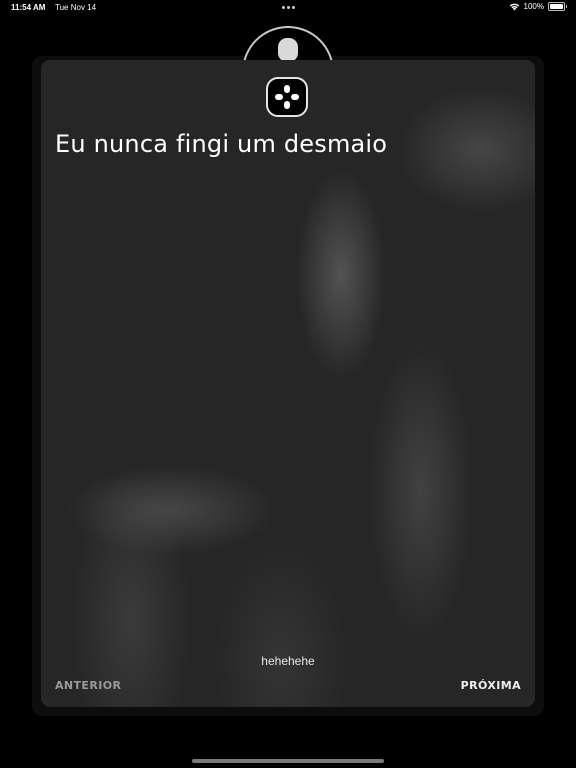 The height and width of the screenshot is (768, 576). I want to click on battery-percent: 100%, so click(533, 6).